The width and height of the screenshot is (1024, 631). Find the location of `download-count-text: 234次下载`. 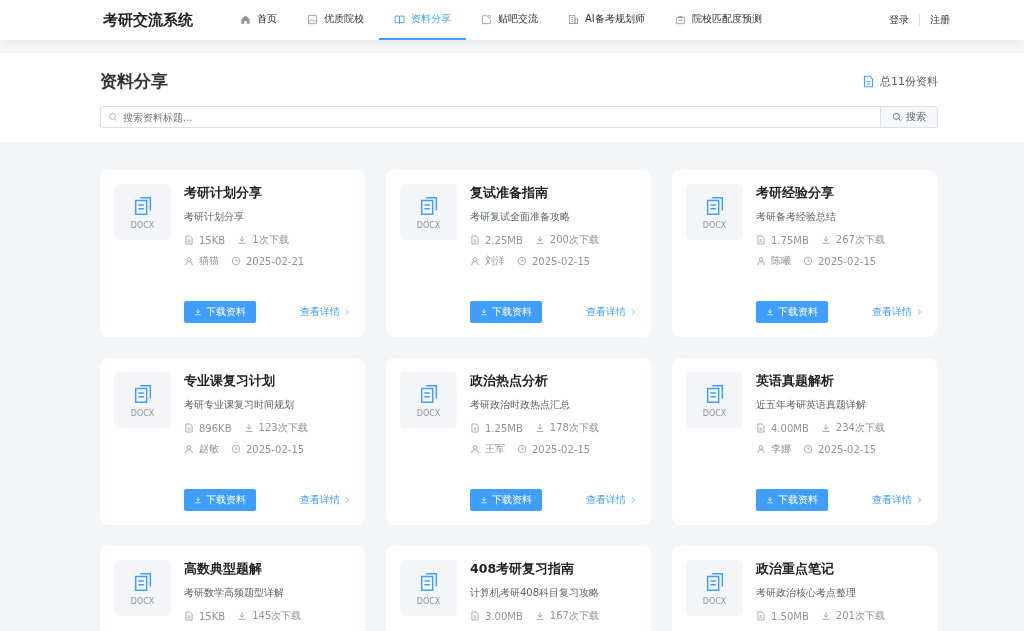

download-count-text: 234次下载 is located at coordinates (860, 428).